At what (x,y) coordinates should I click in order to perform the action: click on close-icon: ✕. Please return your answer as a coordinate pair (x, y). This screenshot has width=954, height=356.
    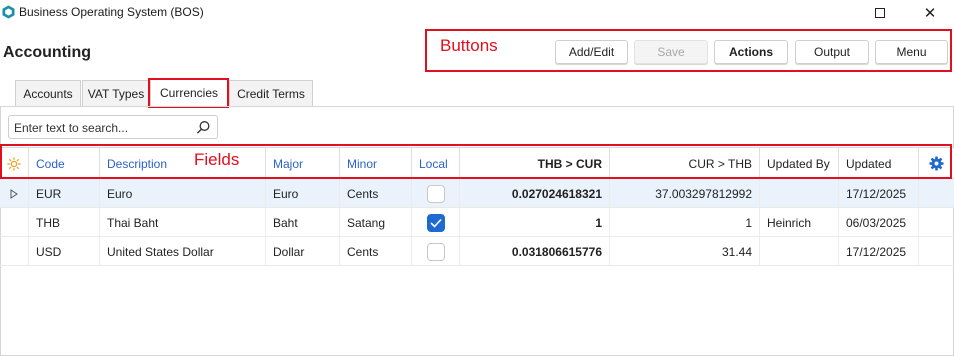
    Looking at the image, I should click on (930, 13).